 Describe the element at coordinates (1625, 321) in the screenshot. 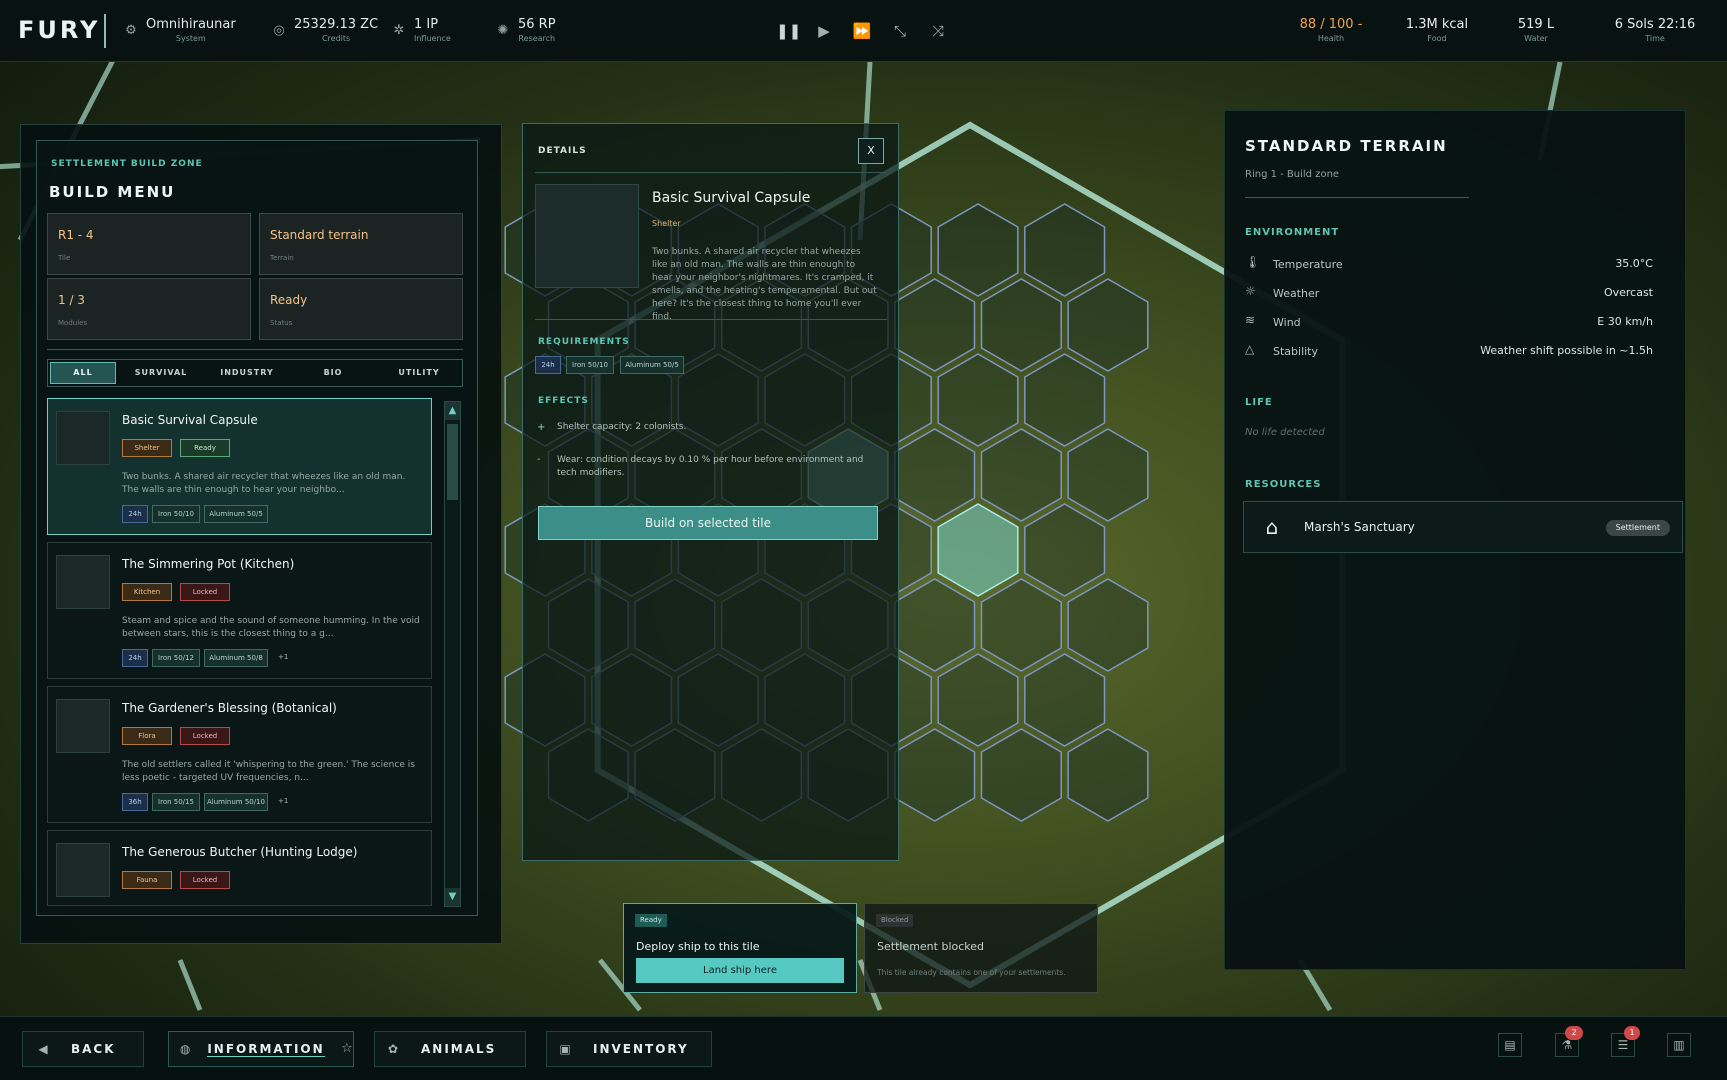

I see `env-value: E 30 km/h` at that location.